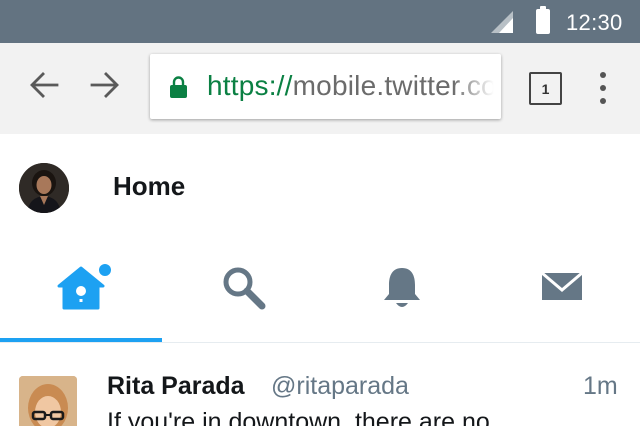 This screenshot has width=640, height=426. What do you see at coordinates (320, 21) in the screenshot?
I see `status-bar: 12:30` at bounding box center [320, 21].